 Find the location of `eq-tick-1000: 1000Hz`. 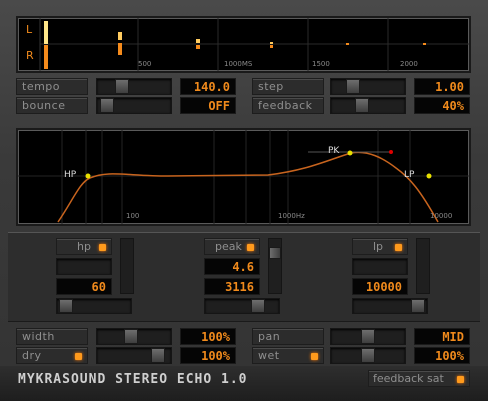

eq-tick-1000: 1000Hz is located at coordinates (291, 216).